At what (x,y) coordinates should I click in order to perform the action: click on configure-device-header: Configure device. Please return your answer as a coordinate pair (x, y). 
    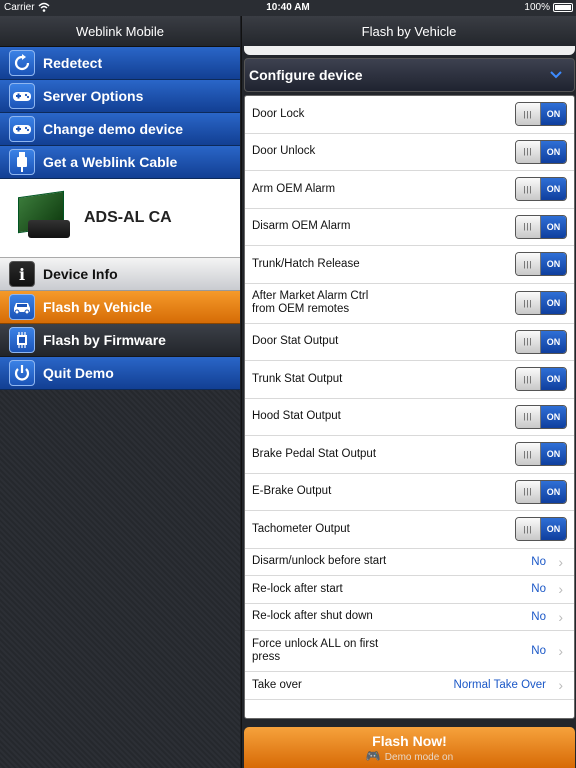
    Looking at the image, I should click on (409, 75).